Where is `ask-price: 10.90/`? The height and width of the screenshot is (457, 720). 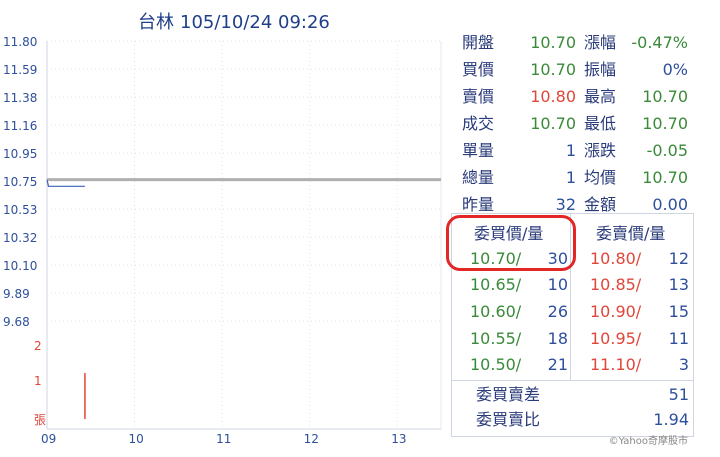 ask-price: 10.90/ is located at coordinates (616, 311).